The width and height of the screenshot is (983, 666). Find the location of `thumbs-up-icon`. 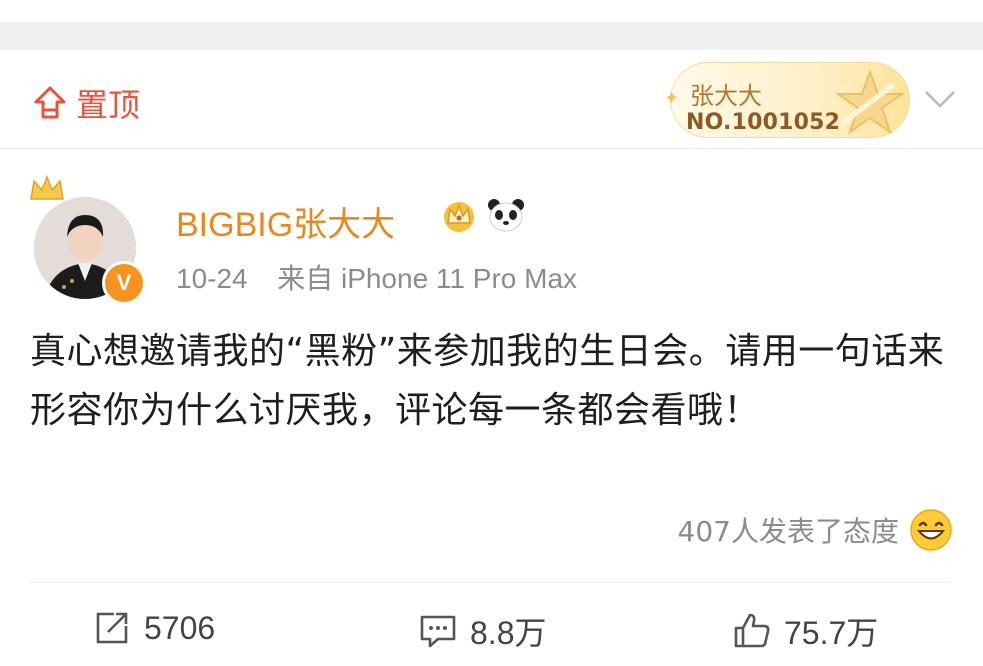

thumbs-up-icon is located at coordinates (752, 630).